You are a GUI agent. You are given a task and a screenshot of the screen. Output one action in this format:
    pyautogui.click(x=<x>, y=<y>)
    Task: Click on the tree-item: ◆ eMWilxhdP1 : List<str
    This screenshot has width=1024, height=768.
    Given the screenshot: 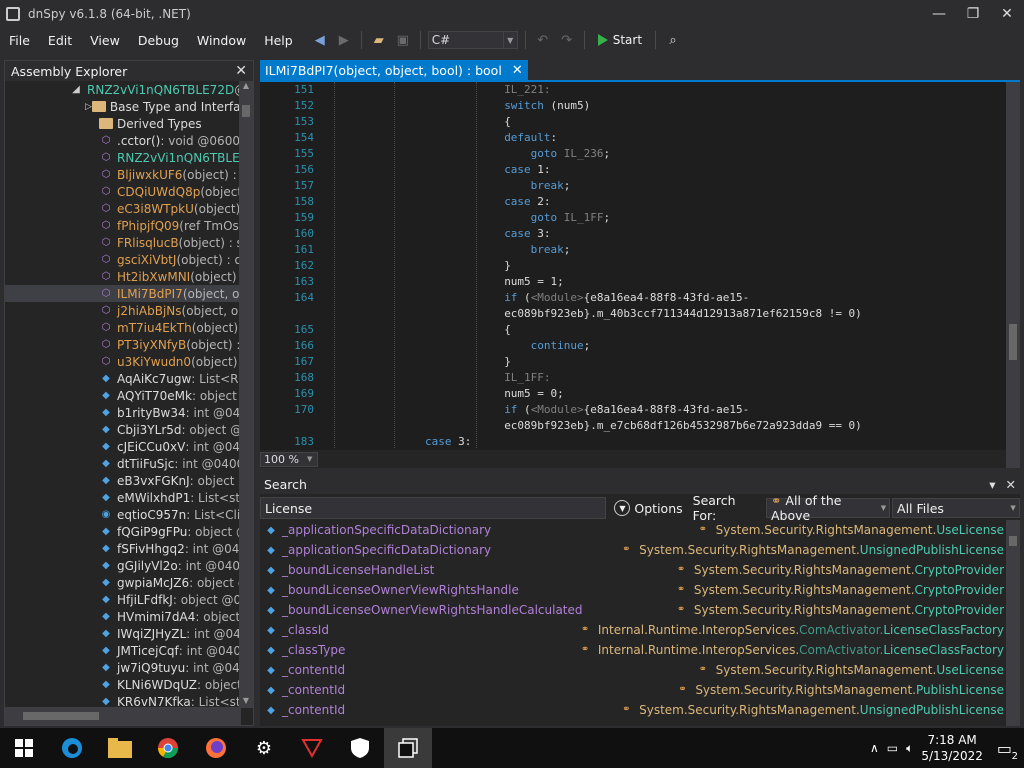 What is the action you would take?
    pyautogui.click(x=123, y=497)
    